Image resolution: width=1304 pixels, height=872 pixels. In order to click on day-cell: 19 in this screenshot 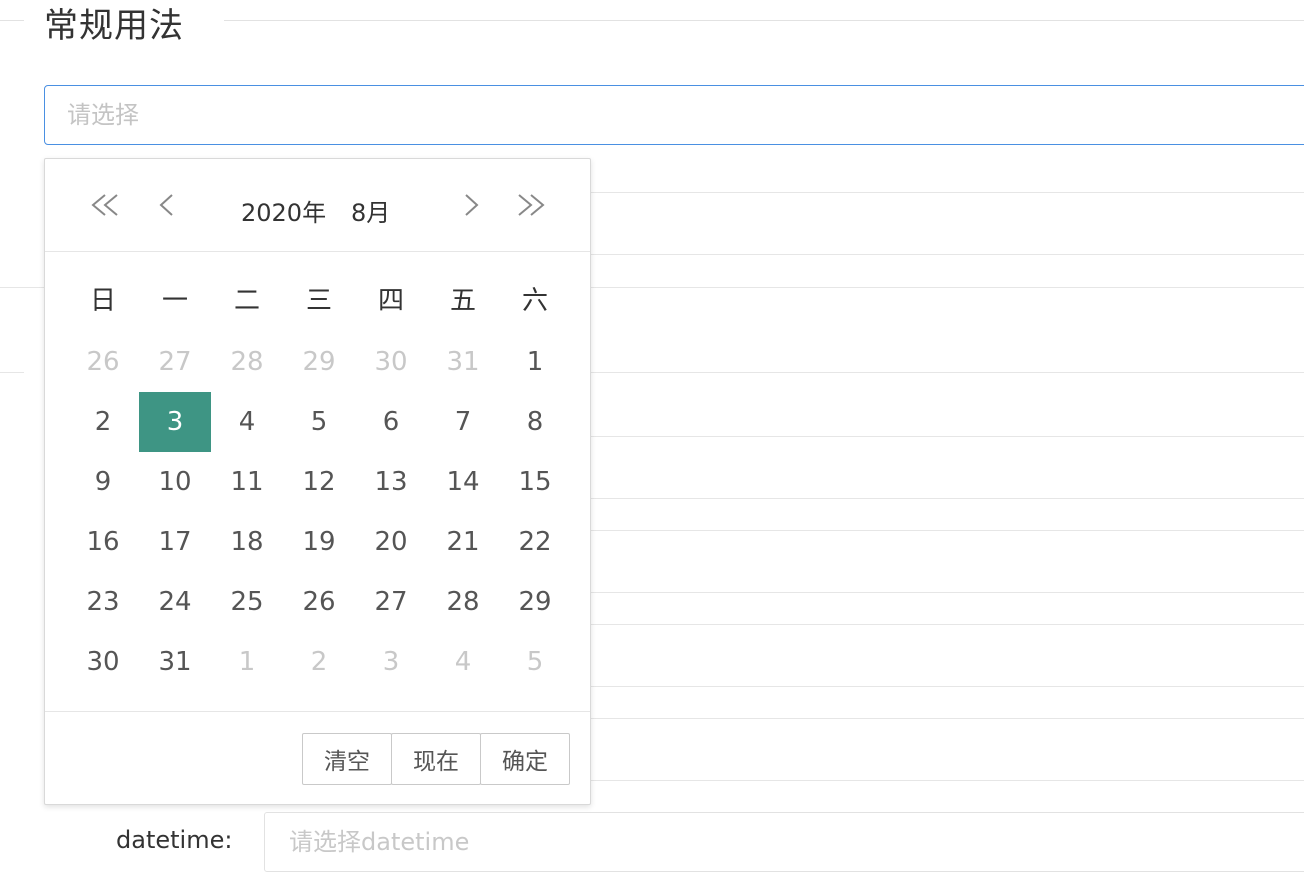, I will do `click(319, 542)`.